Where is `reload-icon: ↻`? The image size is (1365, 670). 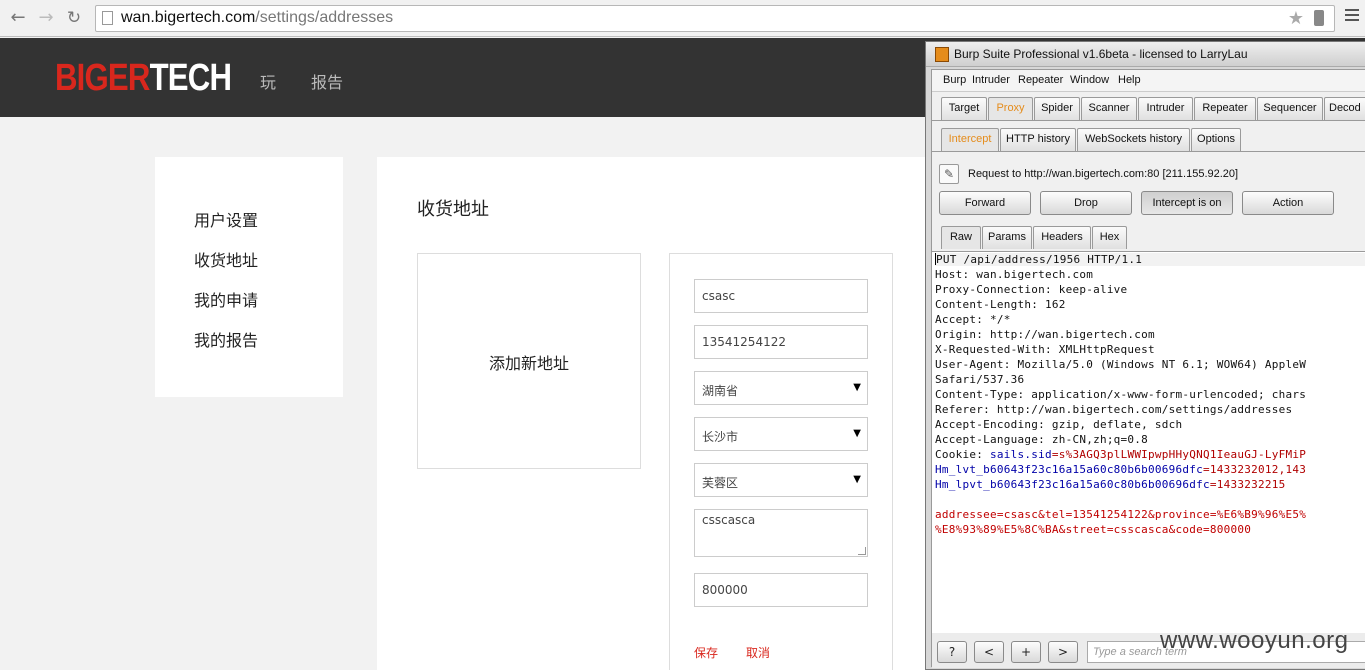
reload-icon: ↻ is located at coordinates (74, 18).